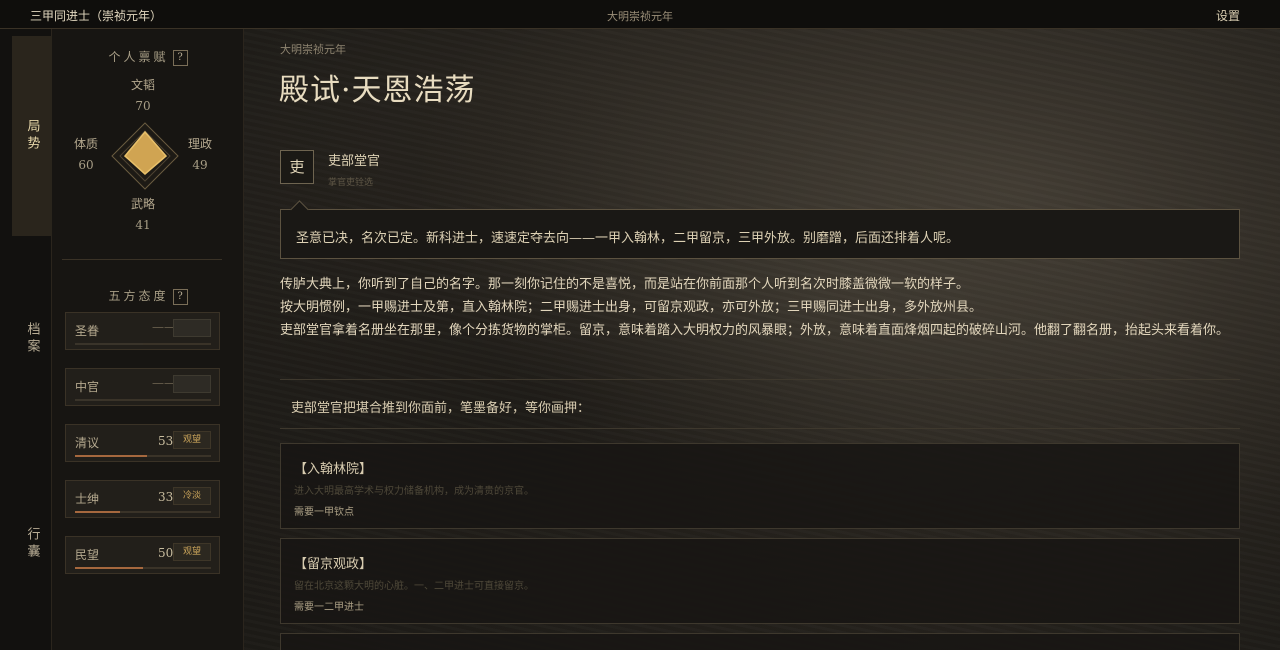 This screenshot has width=1280, height=650. What do you see at coordinates (333, 564) in the screenshot?
I see `choice-title: 【留京观政】` at bounding box center [333, 564].